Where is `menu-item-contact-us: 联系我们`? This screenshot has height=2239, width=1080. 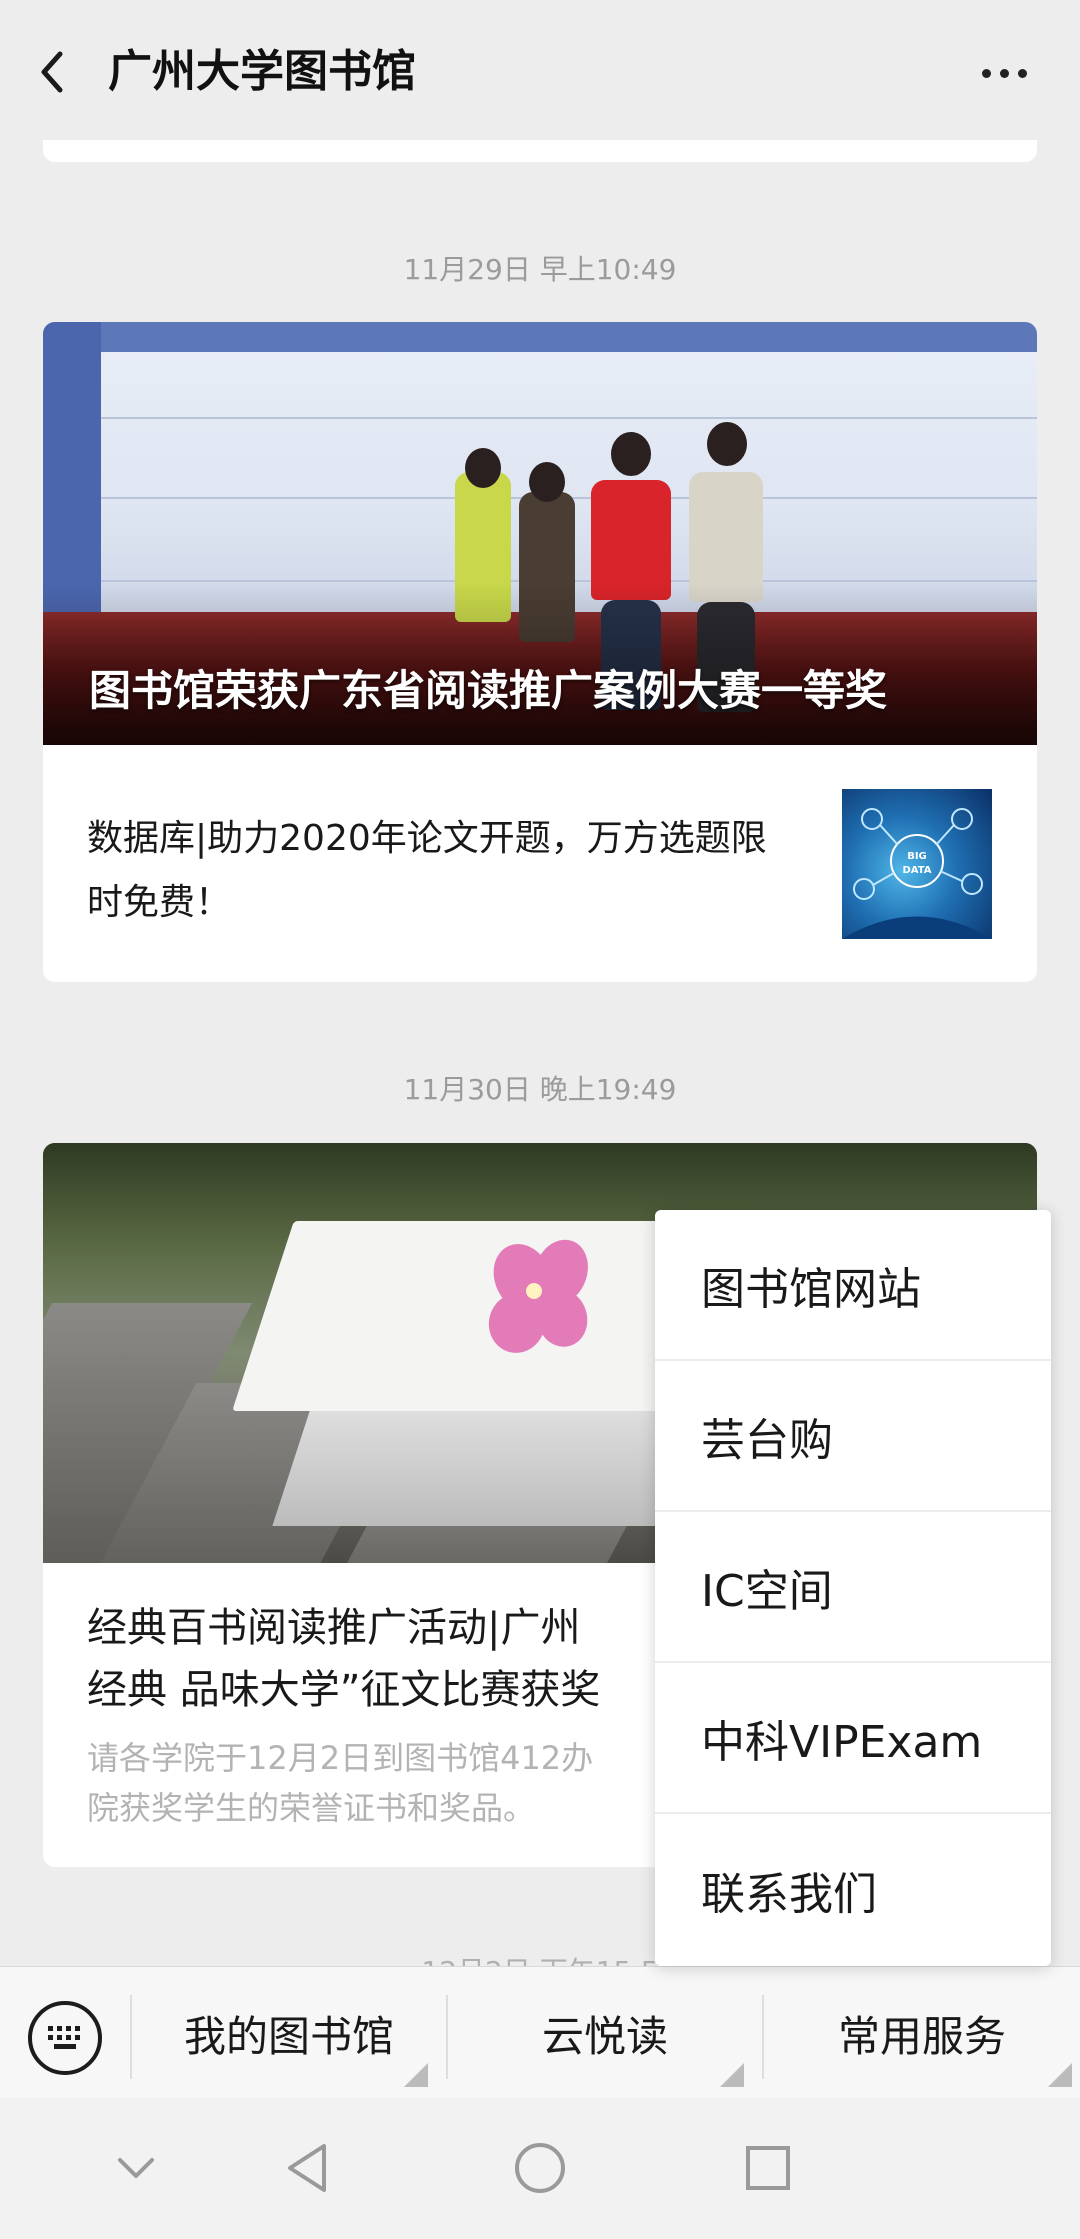 menu-item-contact-us: 联系我们 is located at coordinates (853, 1889).